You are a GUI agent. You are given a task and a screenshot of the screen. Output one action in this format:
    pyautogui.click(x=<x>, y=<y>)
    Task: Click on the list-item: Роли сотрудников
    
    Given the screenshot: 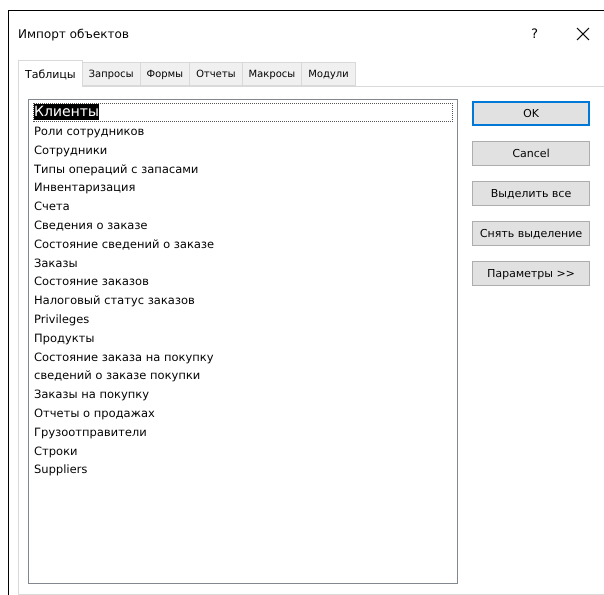 What is the action you would take?
    pyautogui.click(x=243, y=131)
    